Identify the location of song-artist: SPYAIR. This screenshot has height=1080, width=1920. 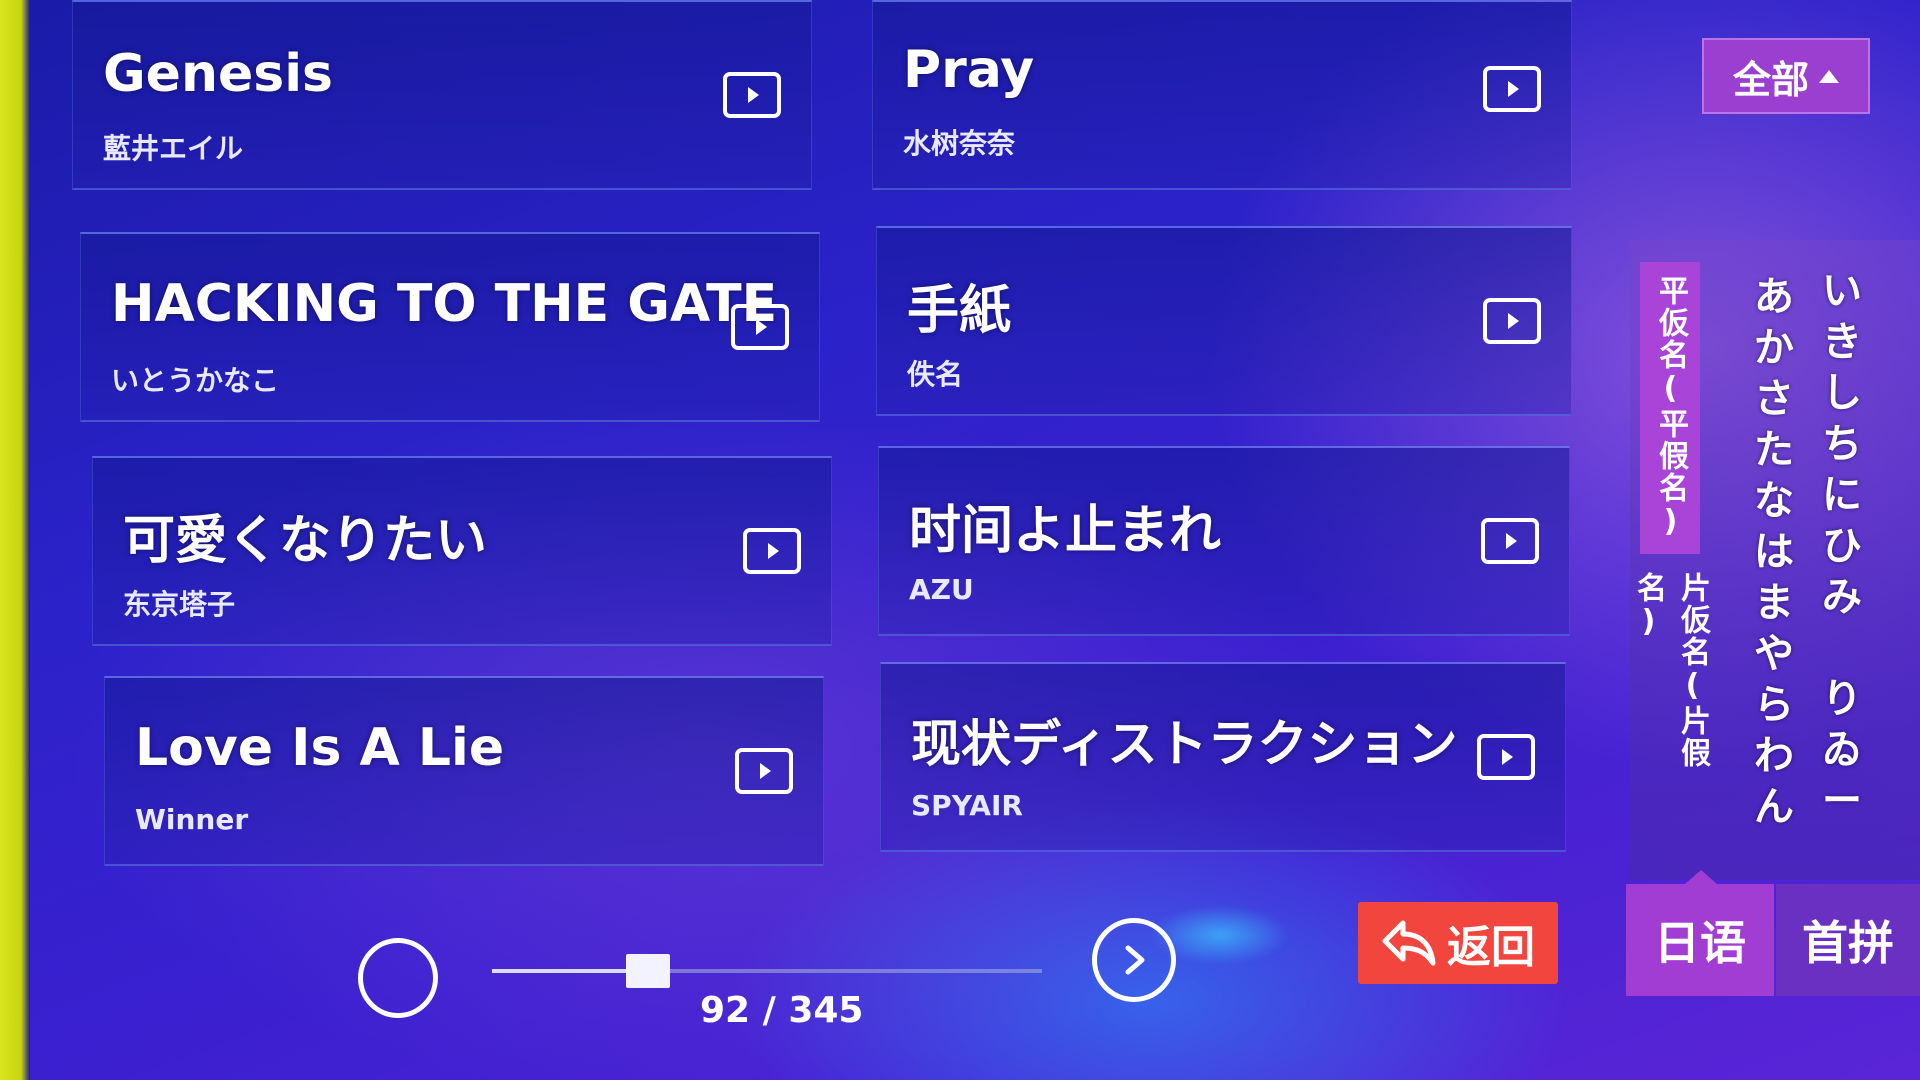
(967, 805).